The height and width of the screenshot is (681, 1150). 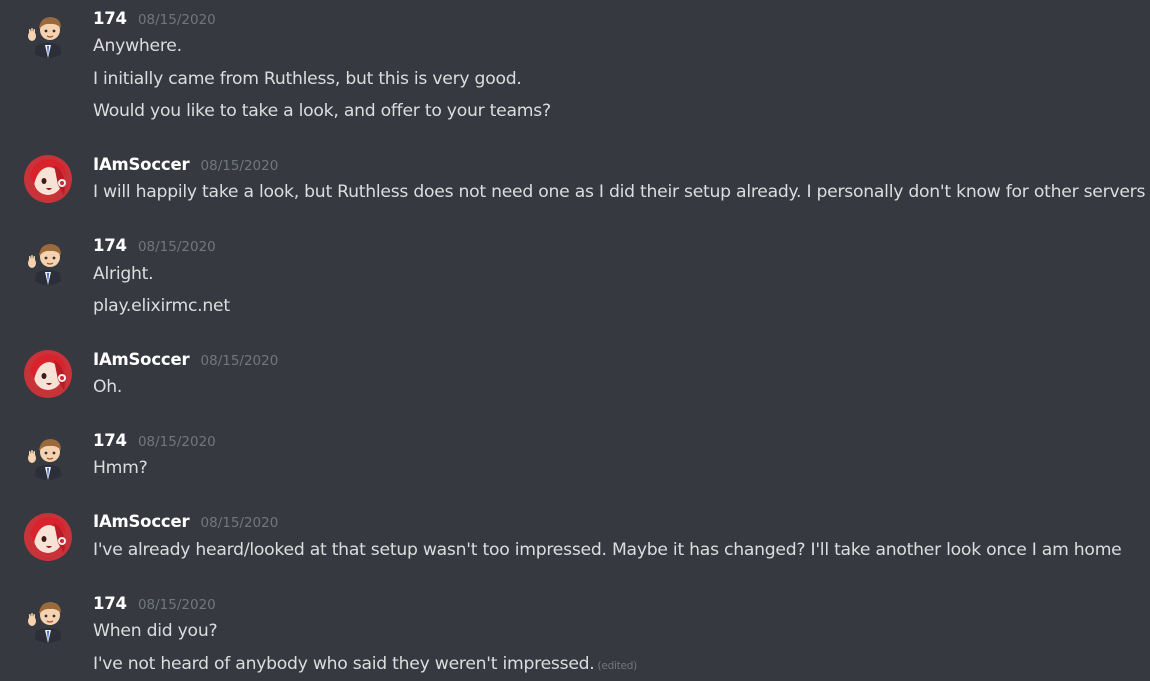 I want to click on message-text: Alright., so click(x=123, y=274).